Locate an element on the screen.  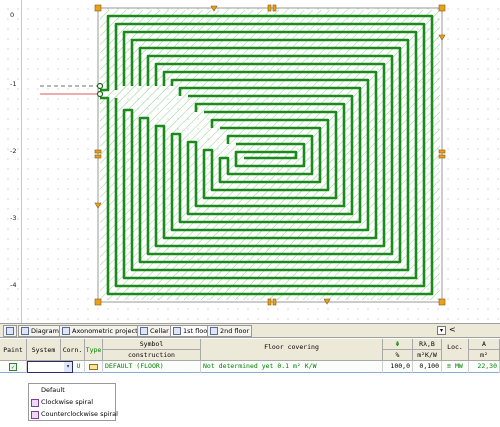
paint-tool-tab is located at coordinates (10, 331).